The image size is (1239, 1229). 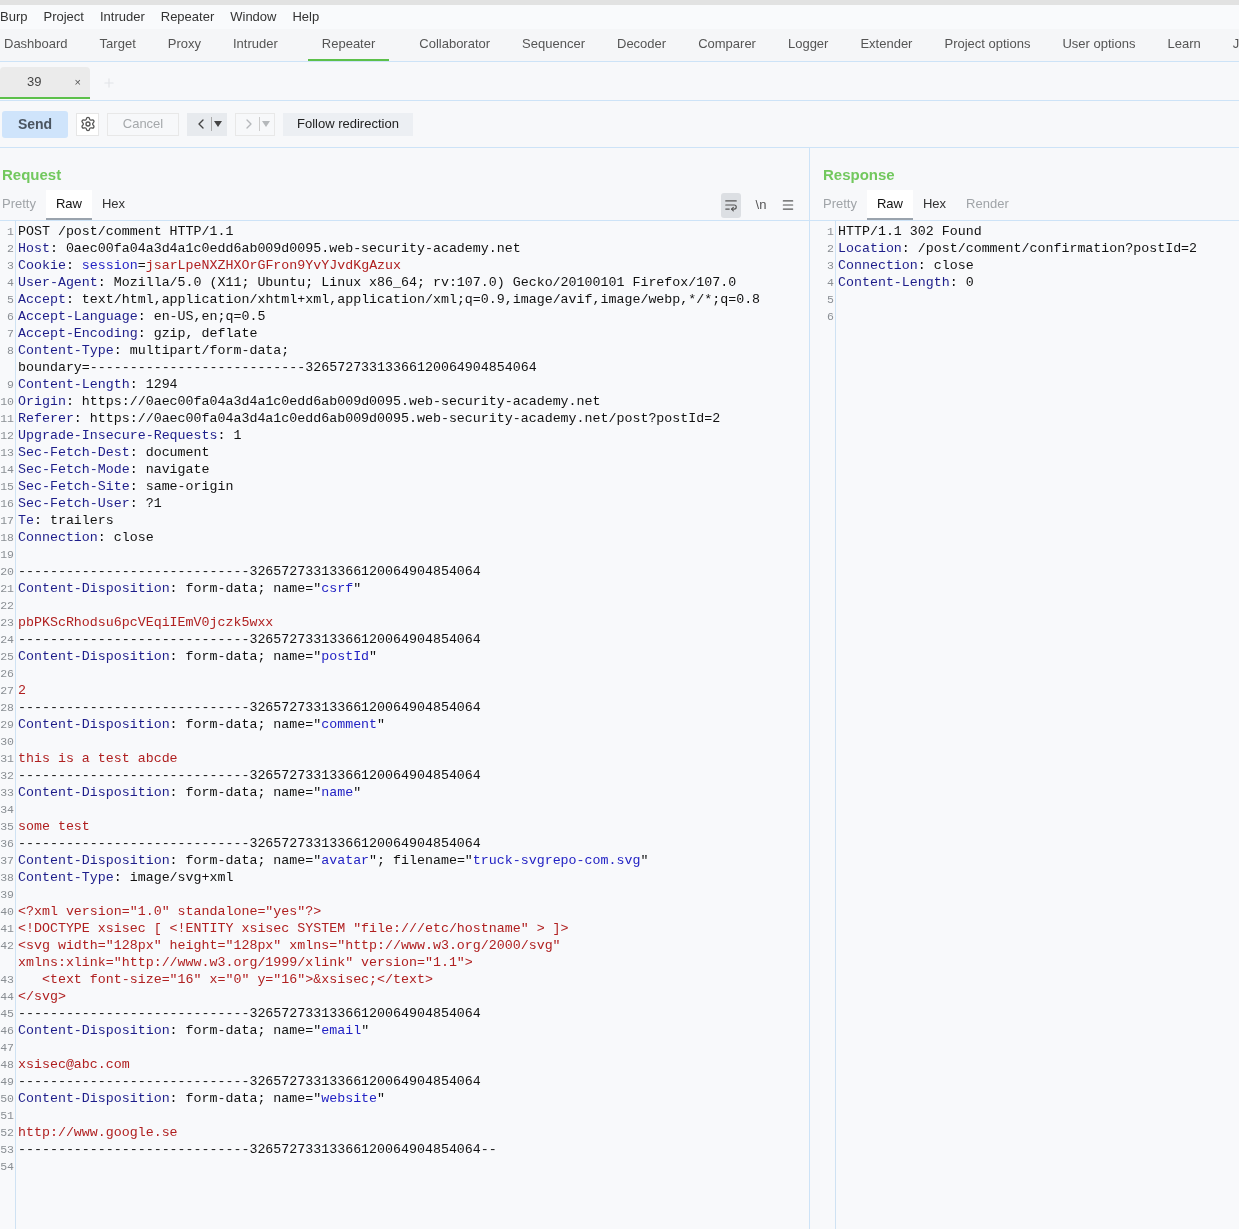 I want to click on menu-item: Repeater, so click(x=187, y=17).